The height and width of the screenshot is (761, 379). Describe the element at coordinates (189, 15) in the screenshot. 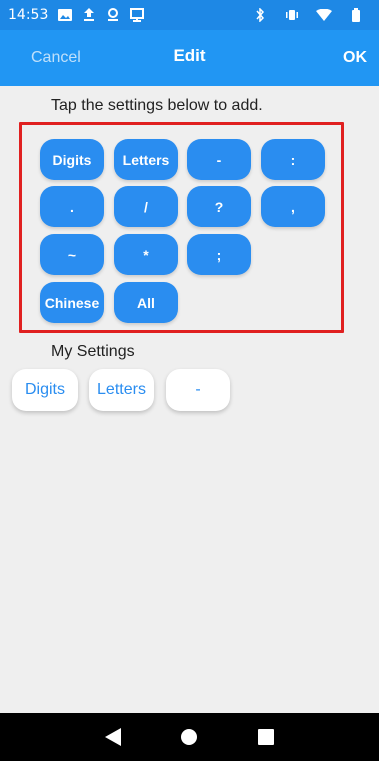

I see `status-bar: 14:53` at that location.